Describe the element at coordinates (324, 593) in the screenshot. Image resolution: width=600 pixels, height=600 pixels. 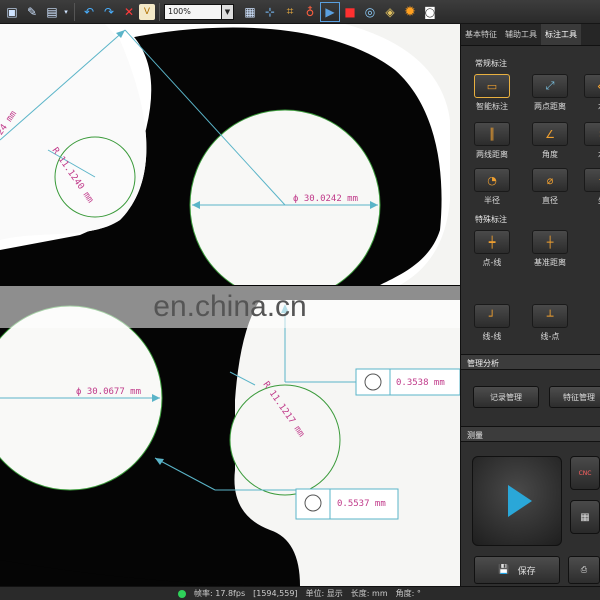
I see `unit-text: 单位: 显示` at that location.